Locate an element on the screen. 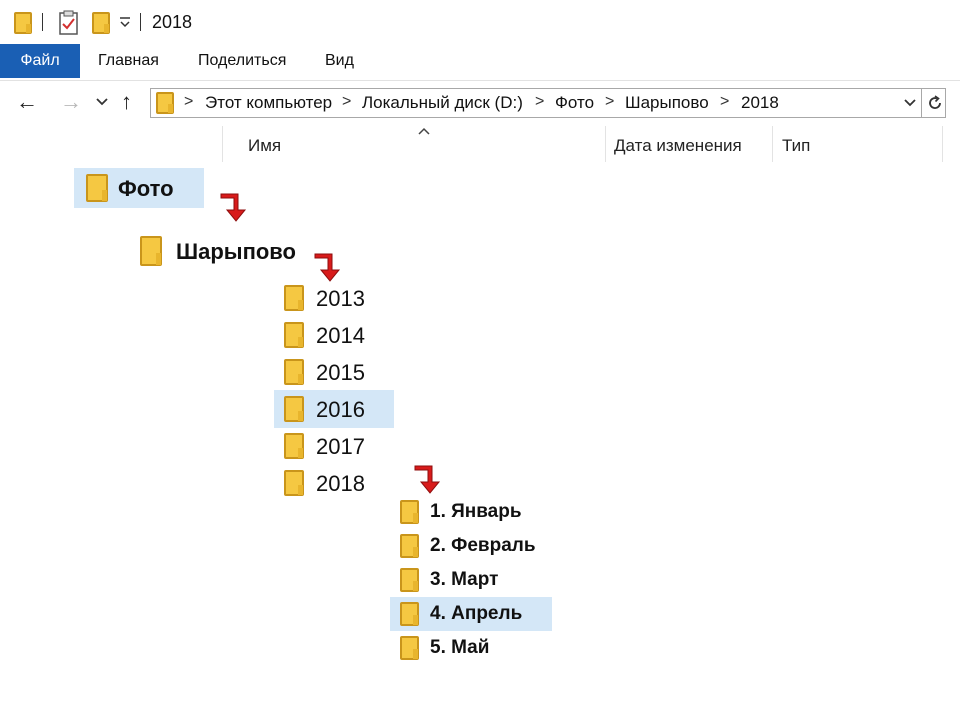 The image size is (960, 720). tab-home: Главная is located at coordinates (128, 61).